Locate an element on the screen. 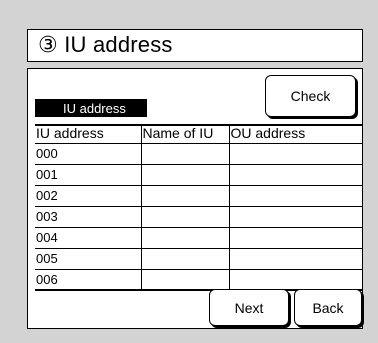 The width and height of the screenshot is (378, 343). table-header-row: IU address Name of IU OU address is located at coordinates (198, 134).